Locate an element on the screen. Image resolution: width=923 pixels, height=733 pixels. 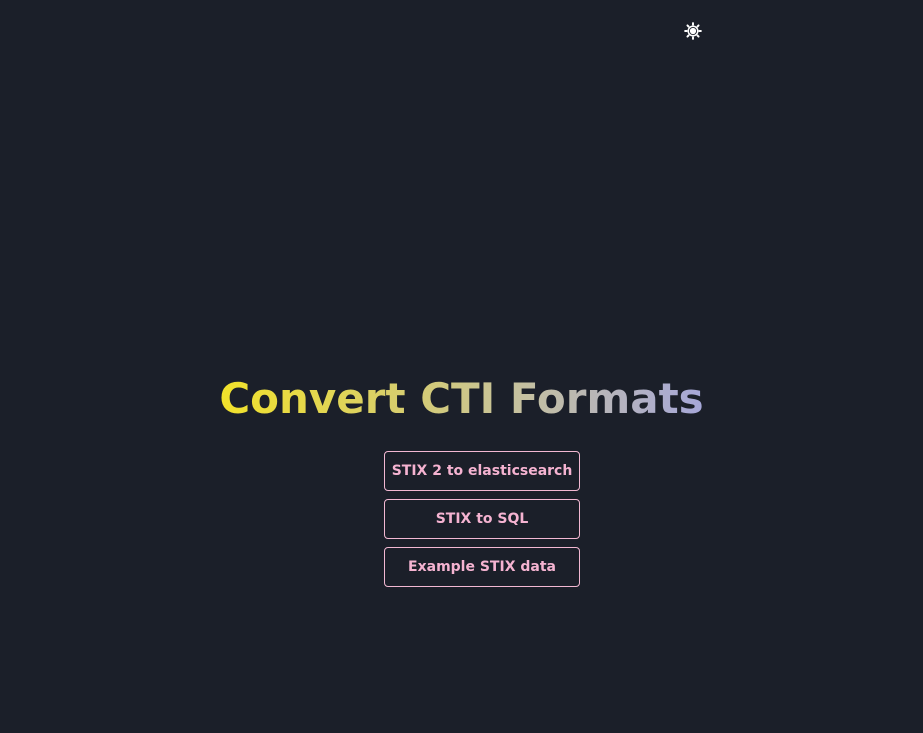
stix-to-sql-button: STIX to SQL is located at coordinates (482, 519).